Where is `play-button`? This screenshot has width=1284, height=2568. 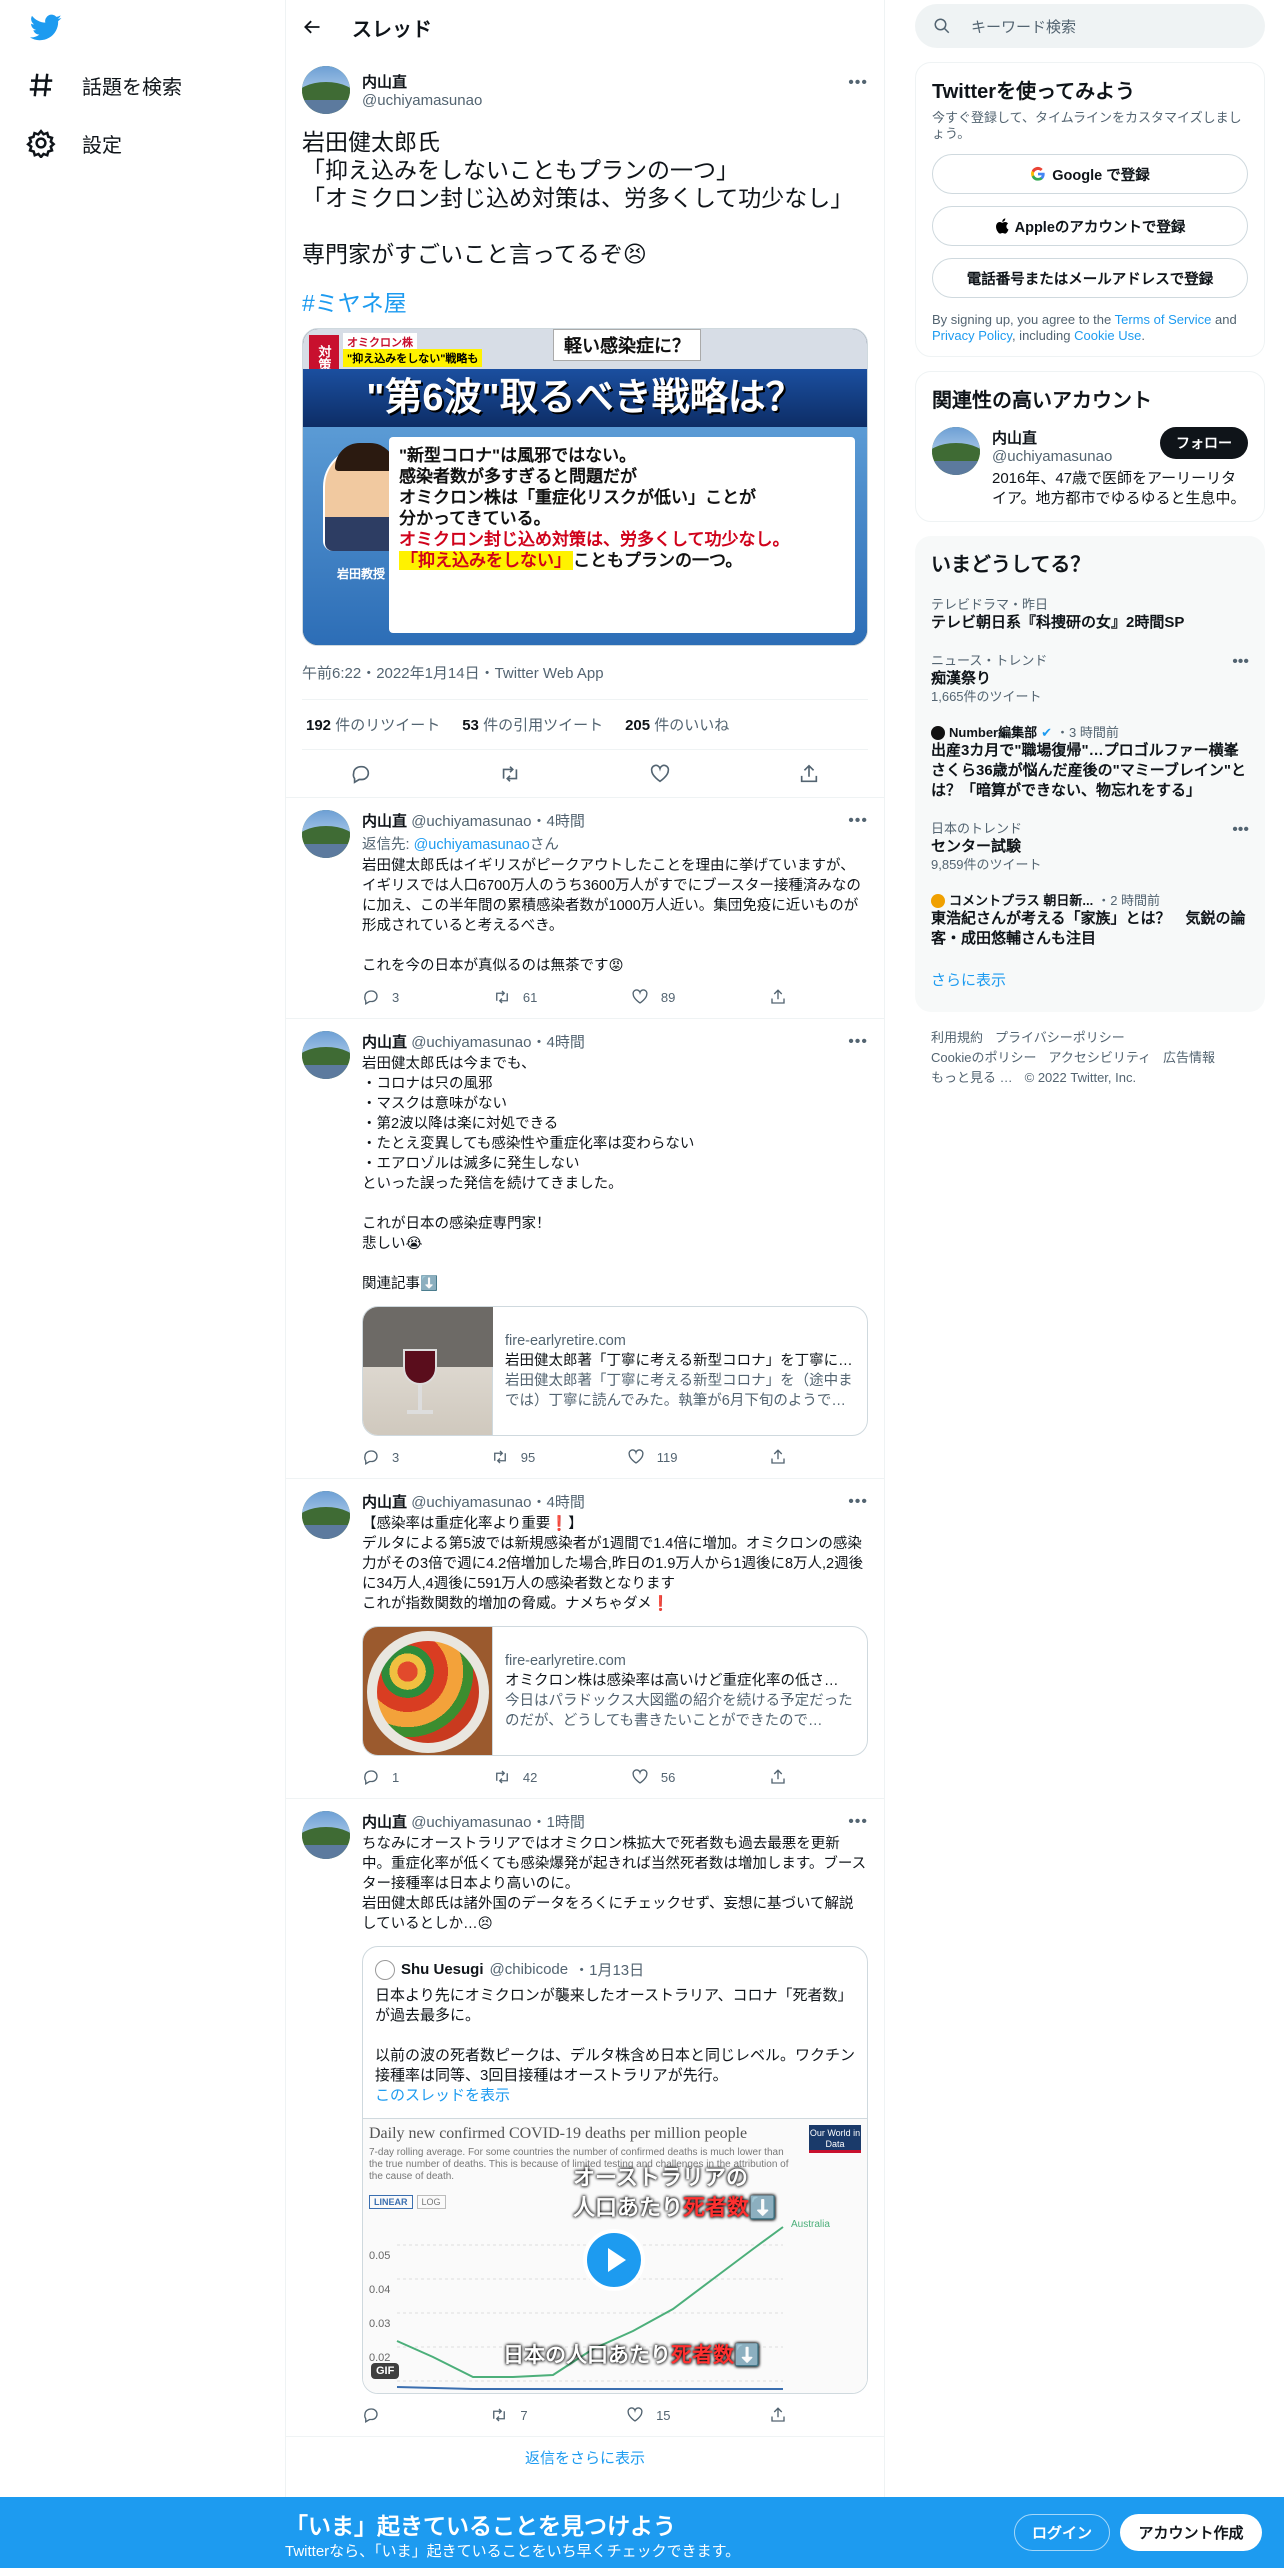 play-button is located at coordinates (614, 2260).